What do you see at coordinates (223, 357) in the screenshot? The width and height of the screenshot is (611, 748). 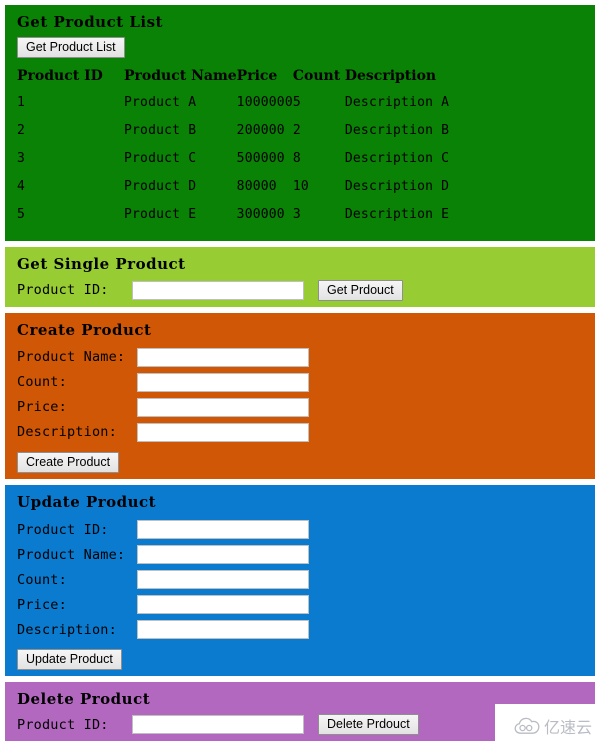 I see `create-product-name-input` at bounding box center [223, 357].